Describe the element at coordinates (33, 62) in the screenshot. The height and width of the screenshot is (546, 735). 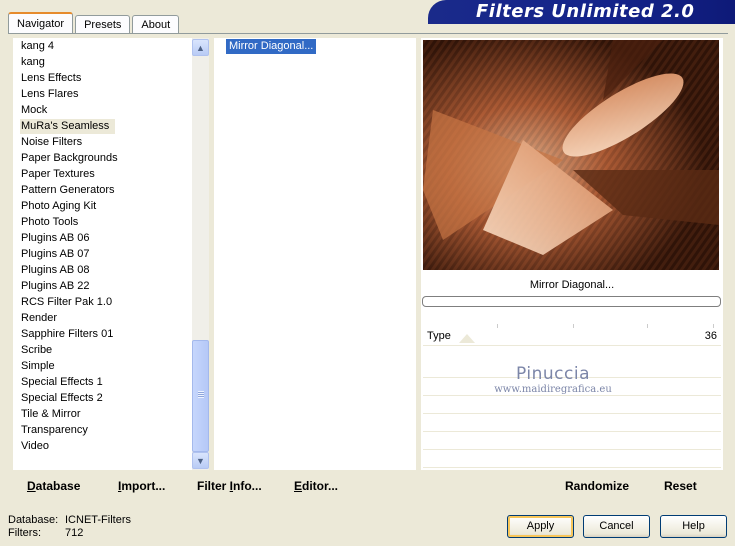
I see `category-item: kang` at that location.